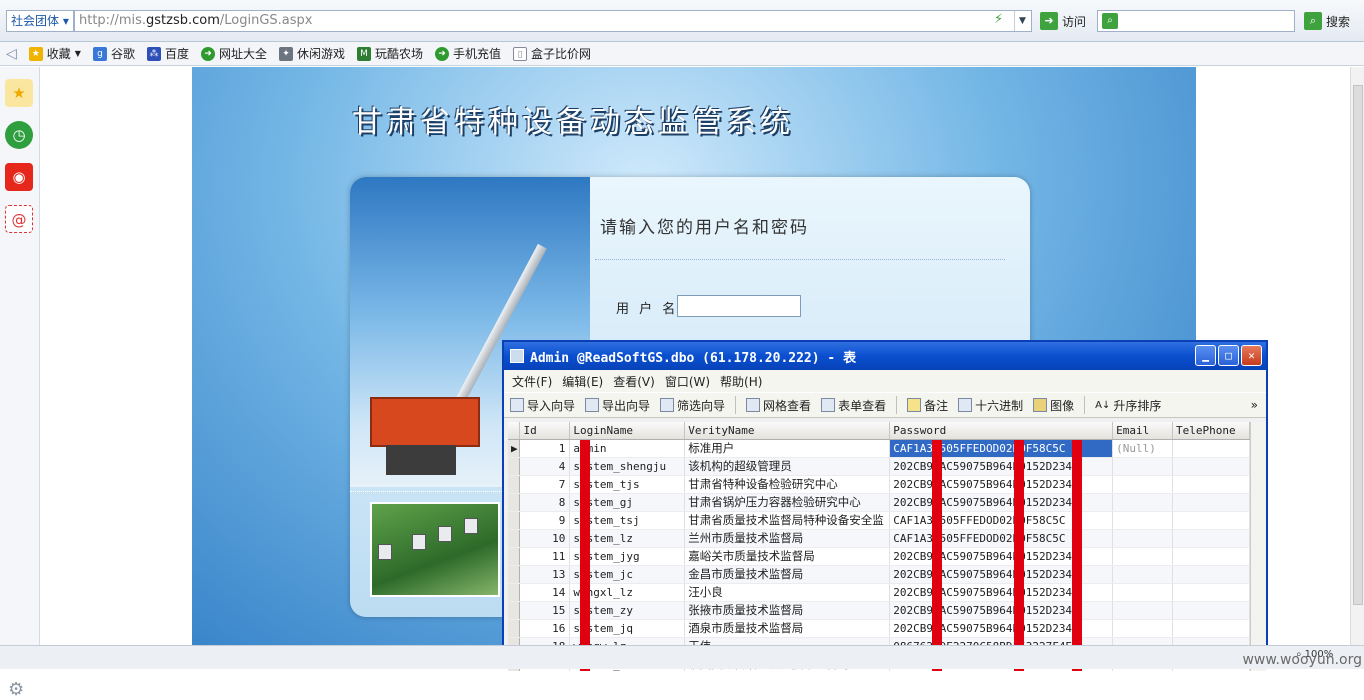  What do you see at coordinates (11, 54) in the screenshot?
I see `back-icon: ◁` at bounding box center [11, 54].